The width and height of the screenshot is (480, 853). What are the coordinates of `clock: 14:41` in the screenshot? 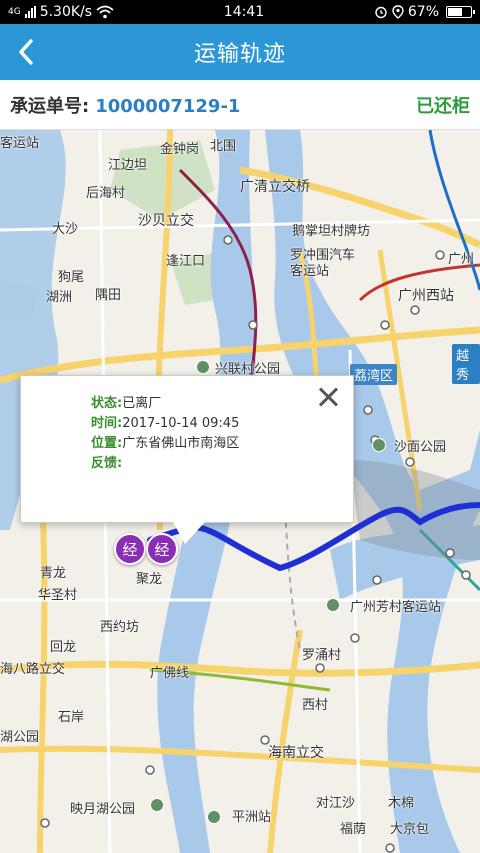 It's located at (244, 12).